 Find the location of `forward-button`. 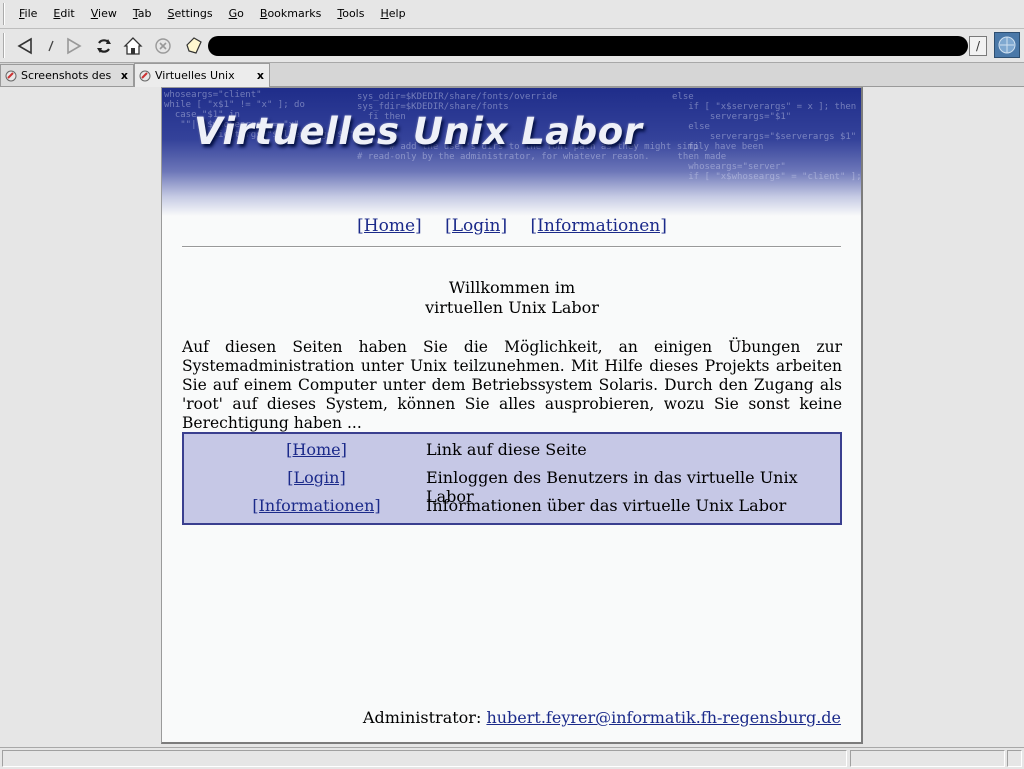

forward-button is located at coordinates (74, 46).